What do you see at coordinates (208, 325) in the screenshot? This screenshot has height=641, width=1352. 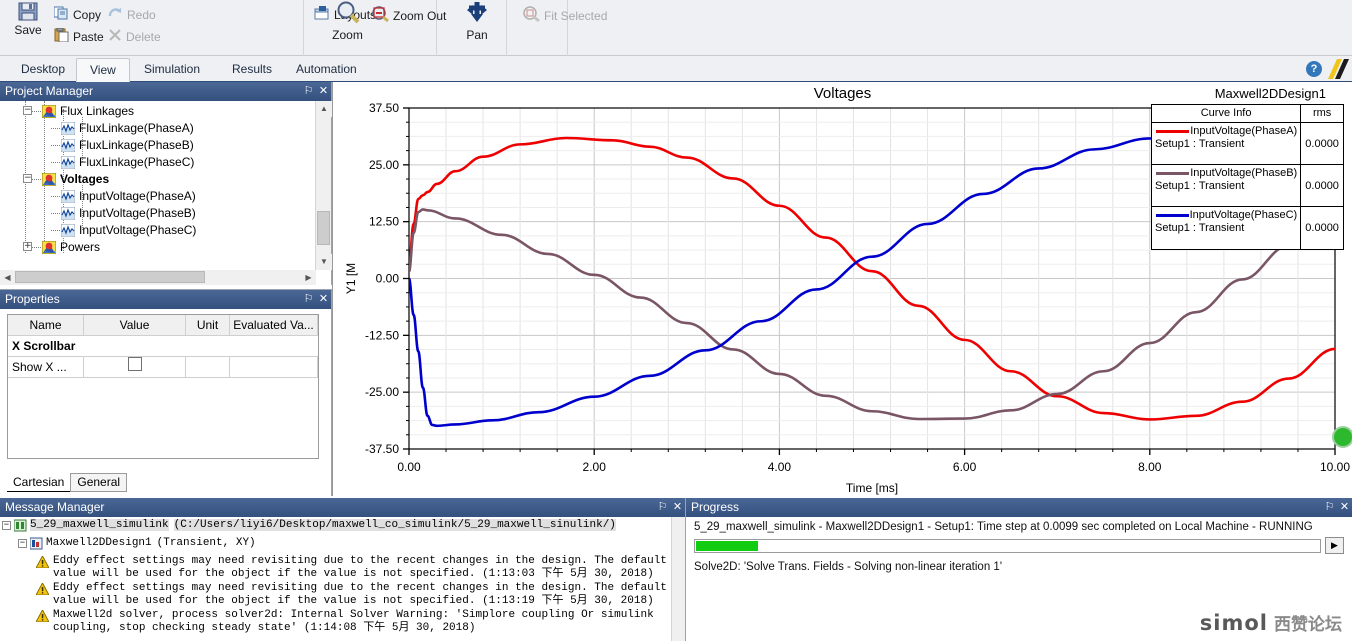 I see `column-header-unit: Unit` at bounding box center [208, 325].